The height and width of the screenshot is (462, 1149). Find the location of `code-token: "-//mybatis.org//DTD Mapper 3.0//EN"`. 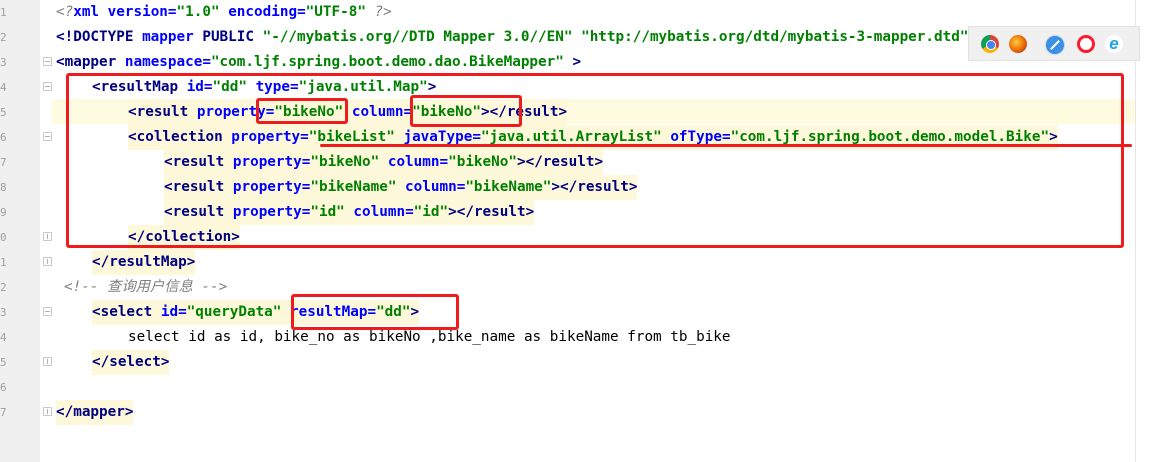

code-token: "-//mybatis.org//DTD Mapper 3.0//EN" is located at coordinates (417, 37).